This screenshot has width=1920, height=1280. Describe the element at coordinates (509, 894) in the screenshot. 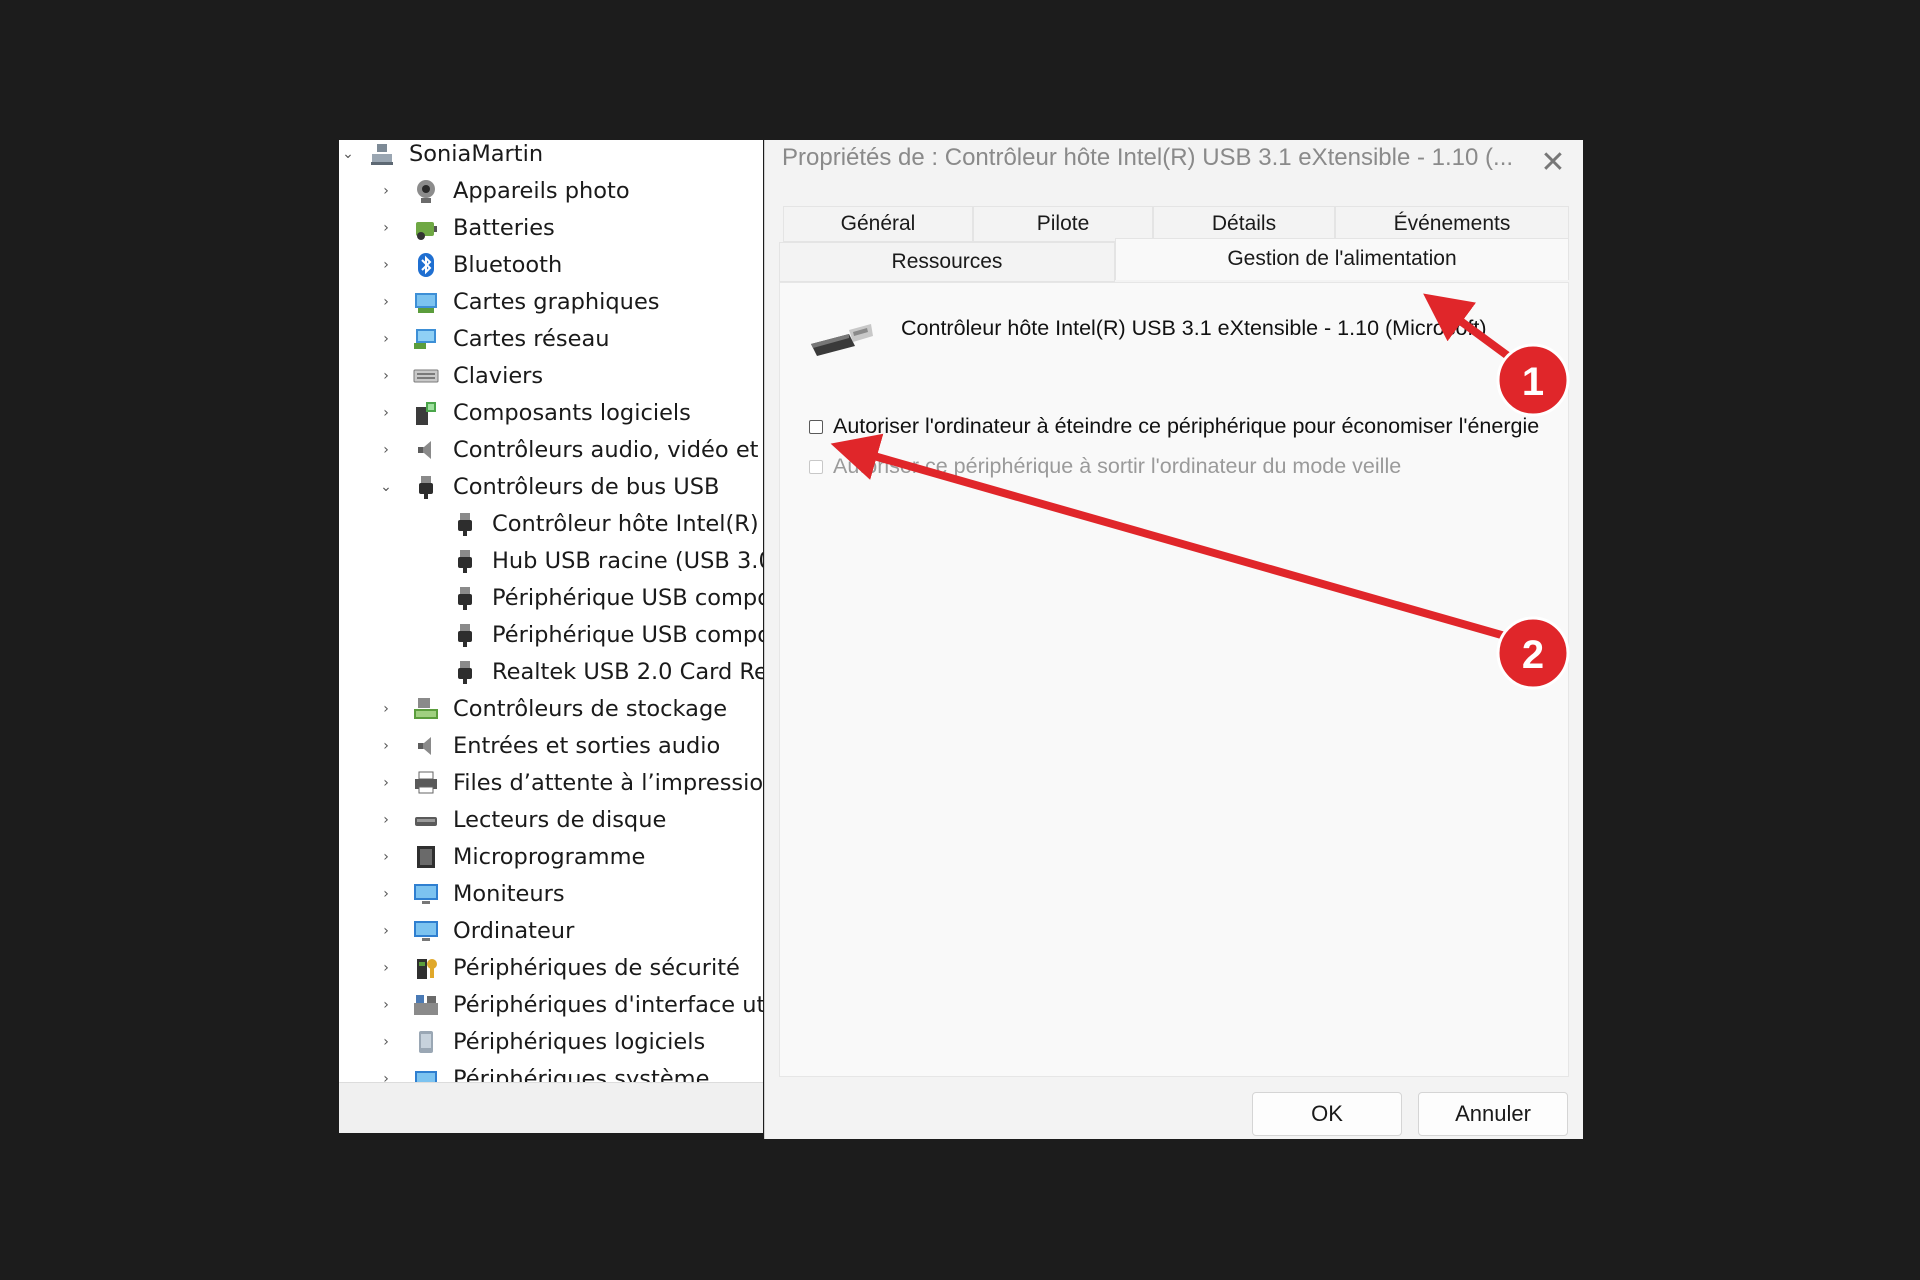

I see `tree-item-label: Moniteurs` at that location.